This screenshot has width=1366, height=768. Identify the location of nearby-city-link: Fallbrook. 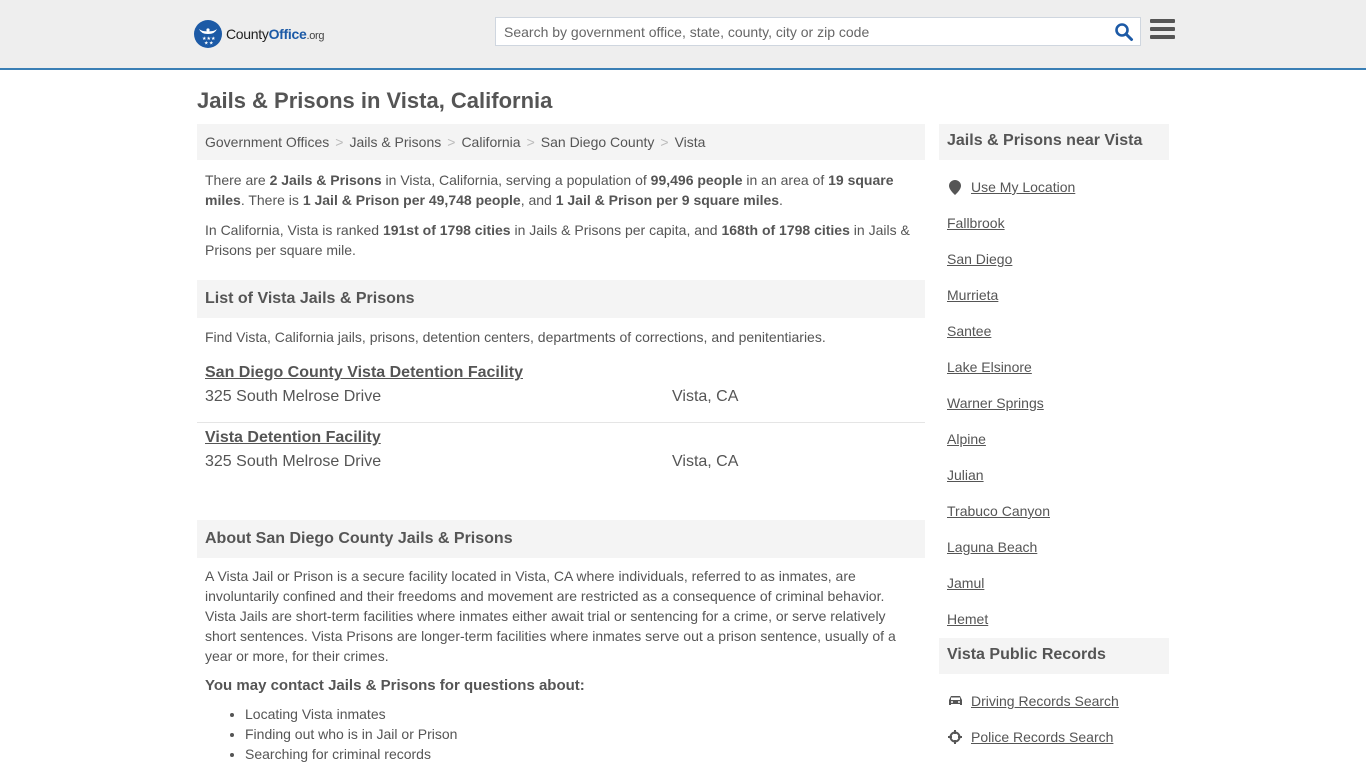
(976, 223).